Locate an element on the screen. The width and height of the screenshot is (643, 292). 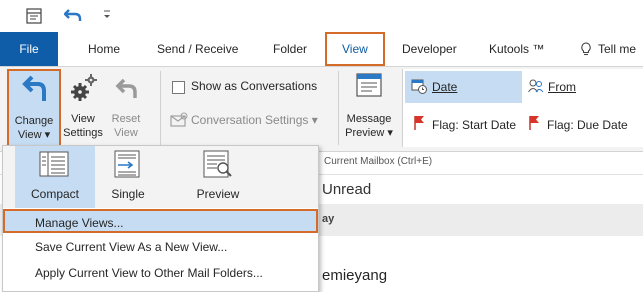
single-view-icon is located at coordinates (127, 164).